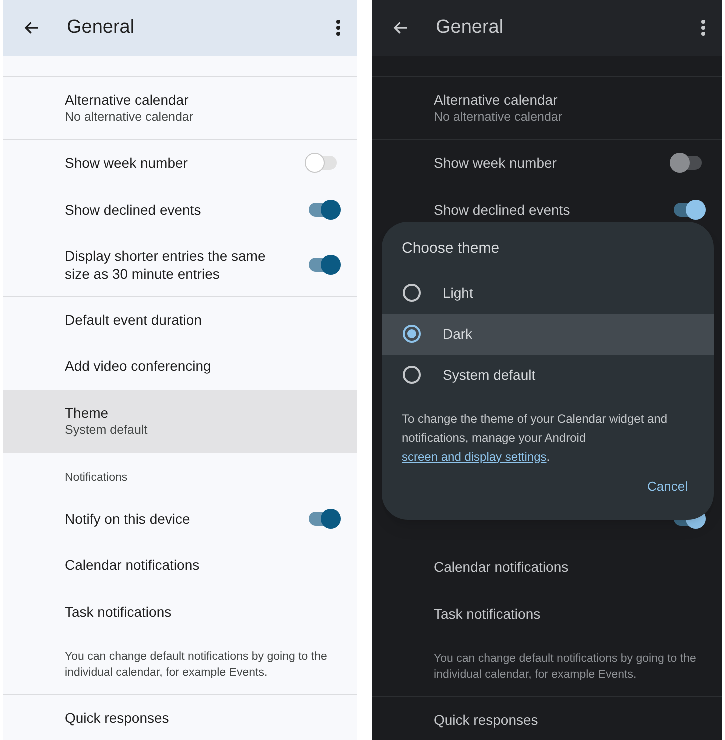 Image resolution: width=725 pixels, height=740 pixels. What do you see at coordinates (87, 413) in the screenshot?
I see `item-title: Theme` at bounding box center [87, 413].